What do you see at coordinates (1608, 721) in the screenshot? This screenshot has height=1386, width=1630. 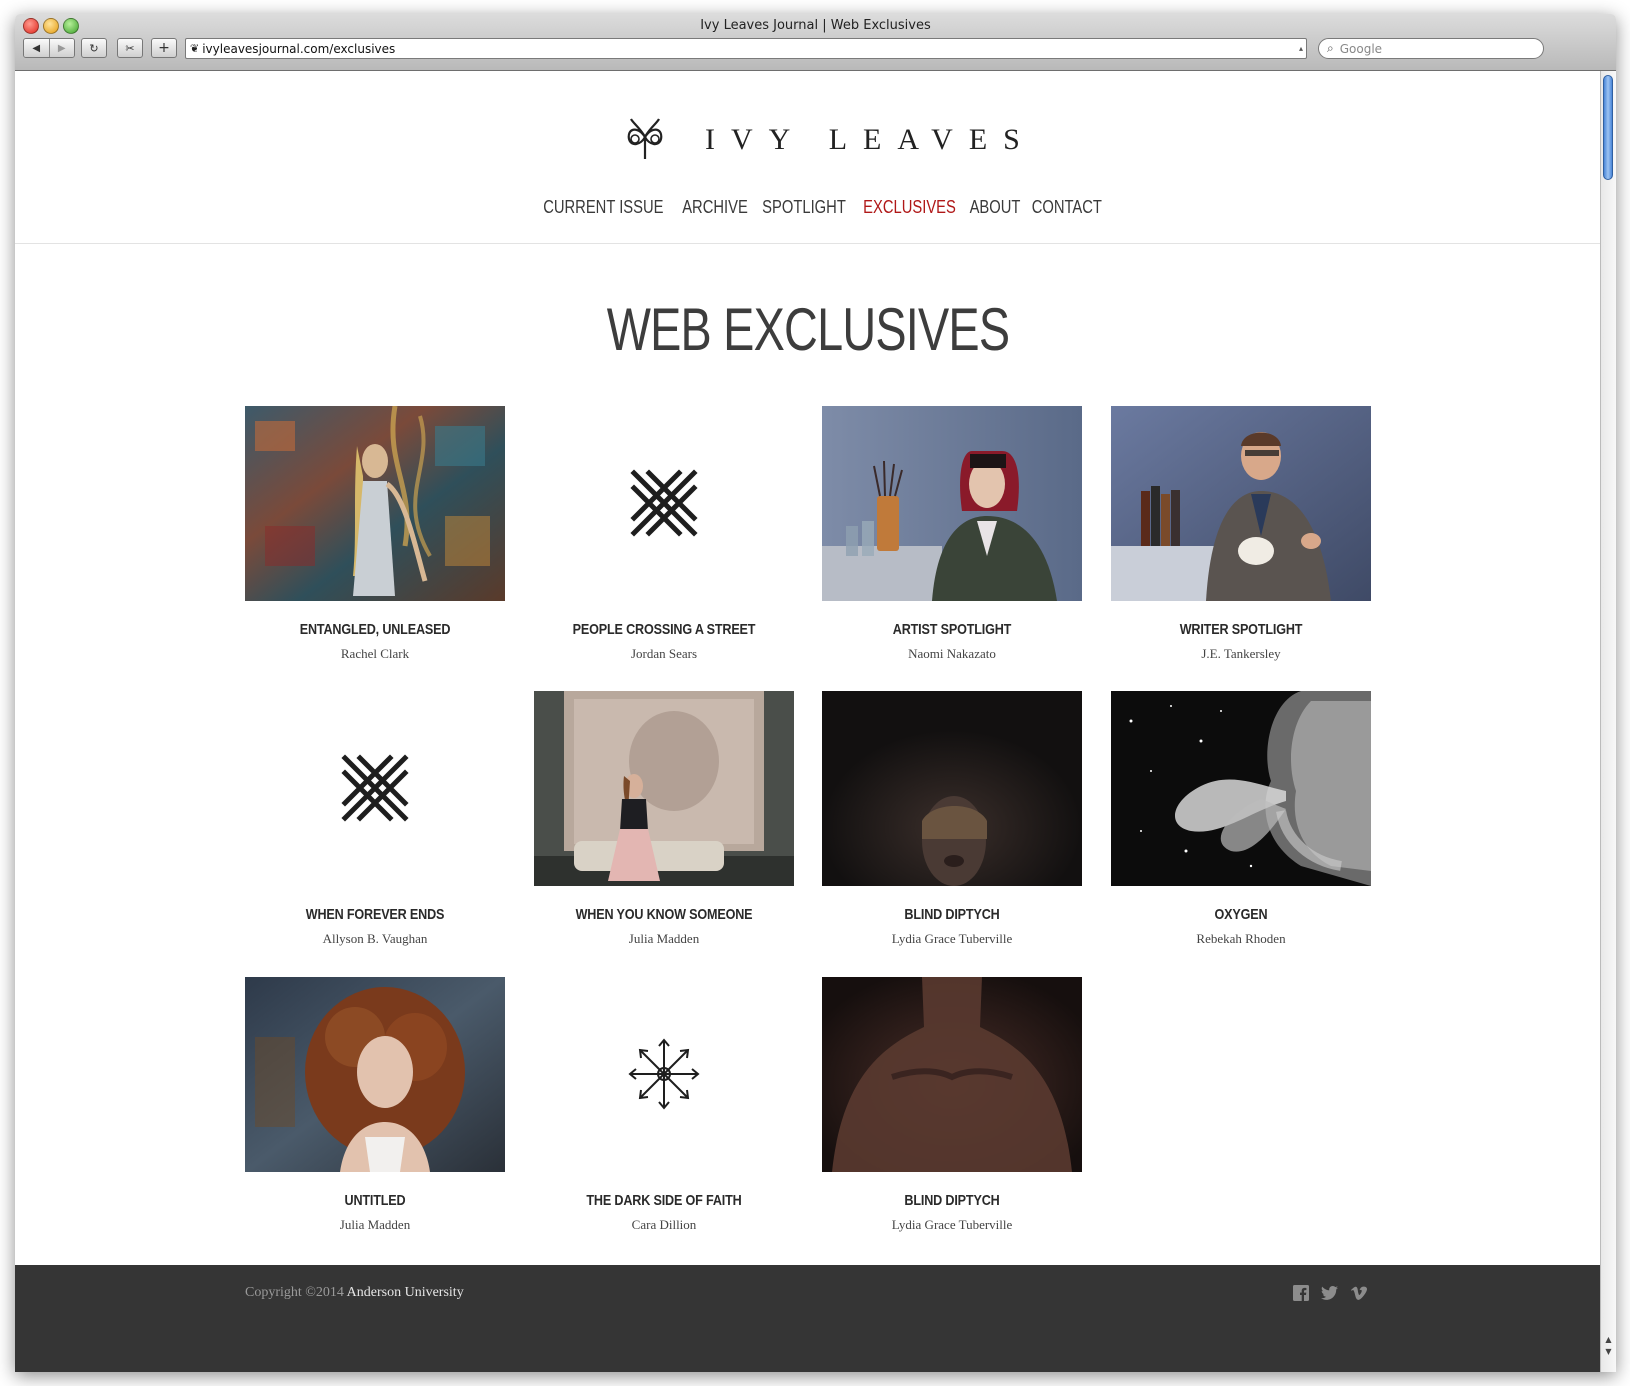 I see `vertical-scrollbar: ▲ ▼` at bounding box center [1608, 721].